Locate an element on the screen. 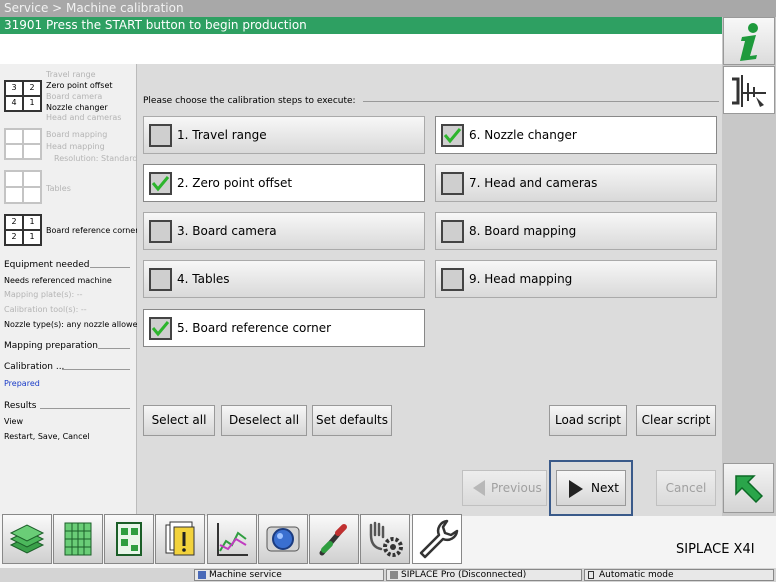 This screenshot has height=582, width=776. mode-icon is located at coordinates (591, 575).